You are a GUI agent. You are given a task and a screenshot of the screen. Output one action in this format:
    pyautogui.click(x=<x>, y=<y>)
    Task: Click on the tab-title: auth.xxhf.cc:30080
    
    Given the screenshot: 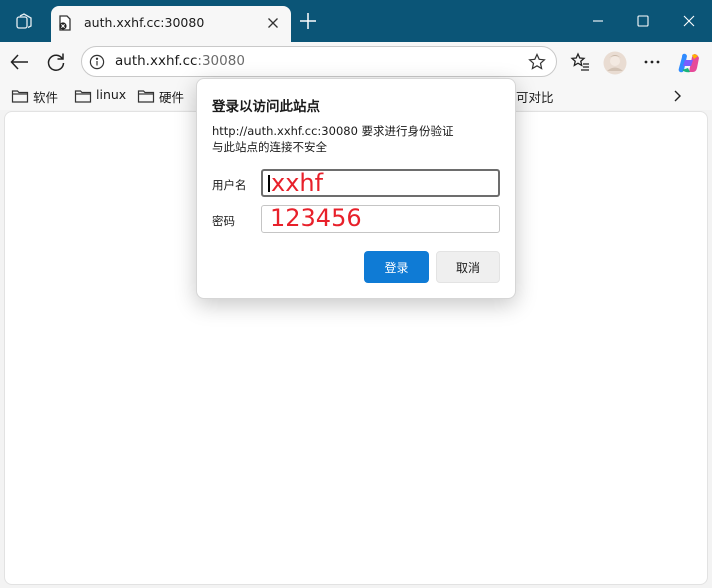 What is the action you would take?
    pyautogui.click(x=144, y=22)
    